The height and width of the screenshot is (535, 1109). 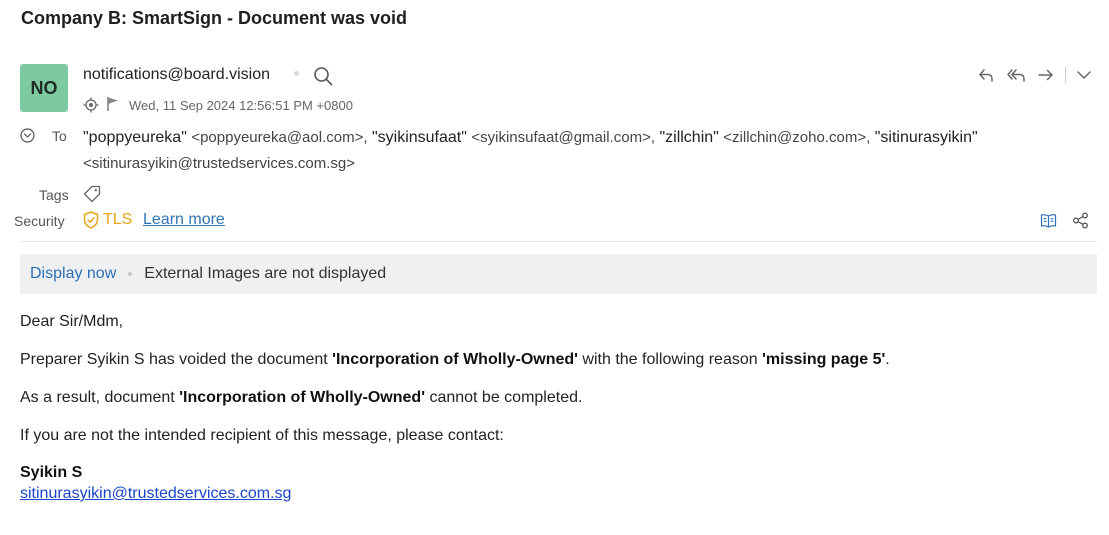 What do you see at coordinates (176, 75) in the screenshot?
I see `sender-email: notifications@board.vision` at bounding box center [176, 75].